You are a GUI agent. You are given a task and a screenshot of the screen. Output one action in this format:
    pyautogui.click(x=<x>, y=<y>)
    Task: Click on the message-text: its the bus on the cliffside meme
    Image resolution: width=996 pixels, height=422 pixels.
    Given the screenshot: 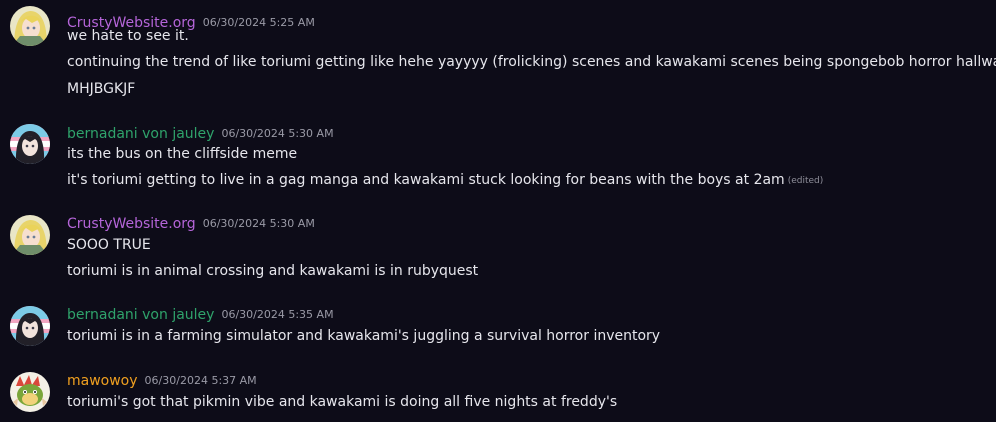 What is the action you would take?
    pyautogui.click(x=182, y=154)
    